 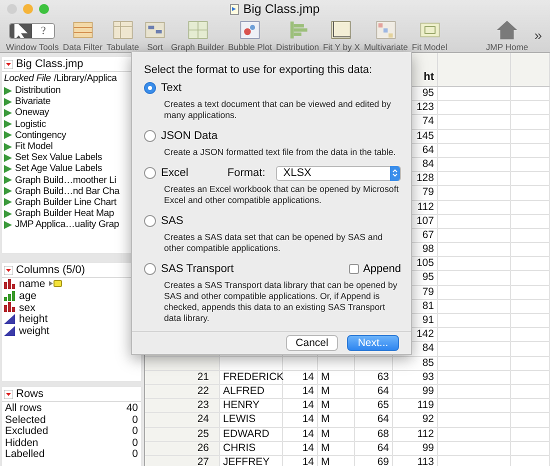 I want to click on continuous-triangle-icon, so click(x=9, y=319).